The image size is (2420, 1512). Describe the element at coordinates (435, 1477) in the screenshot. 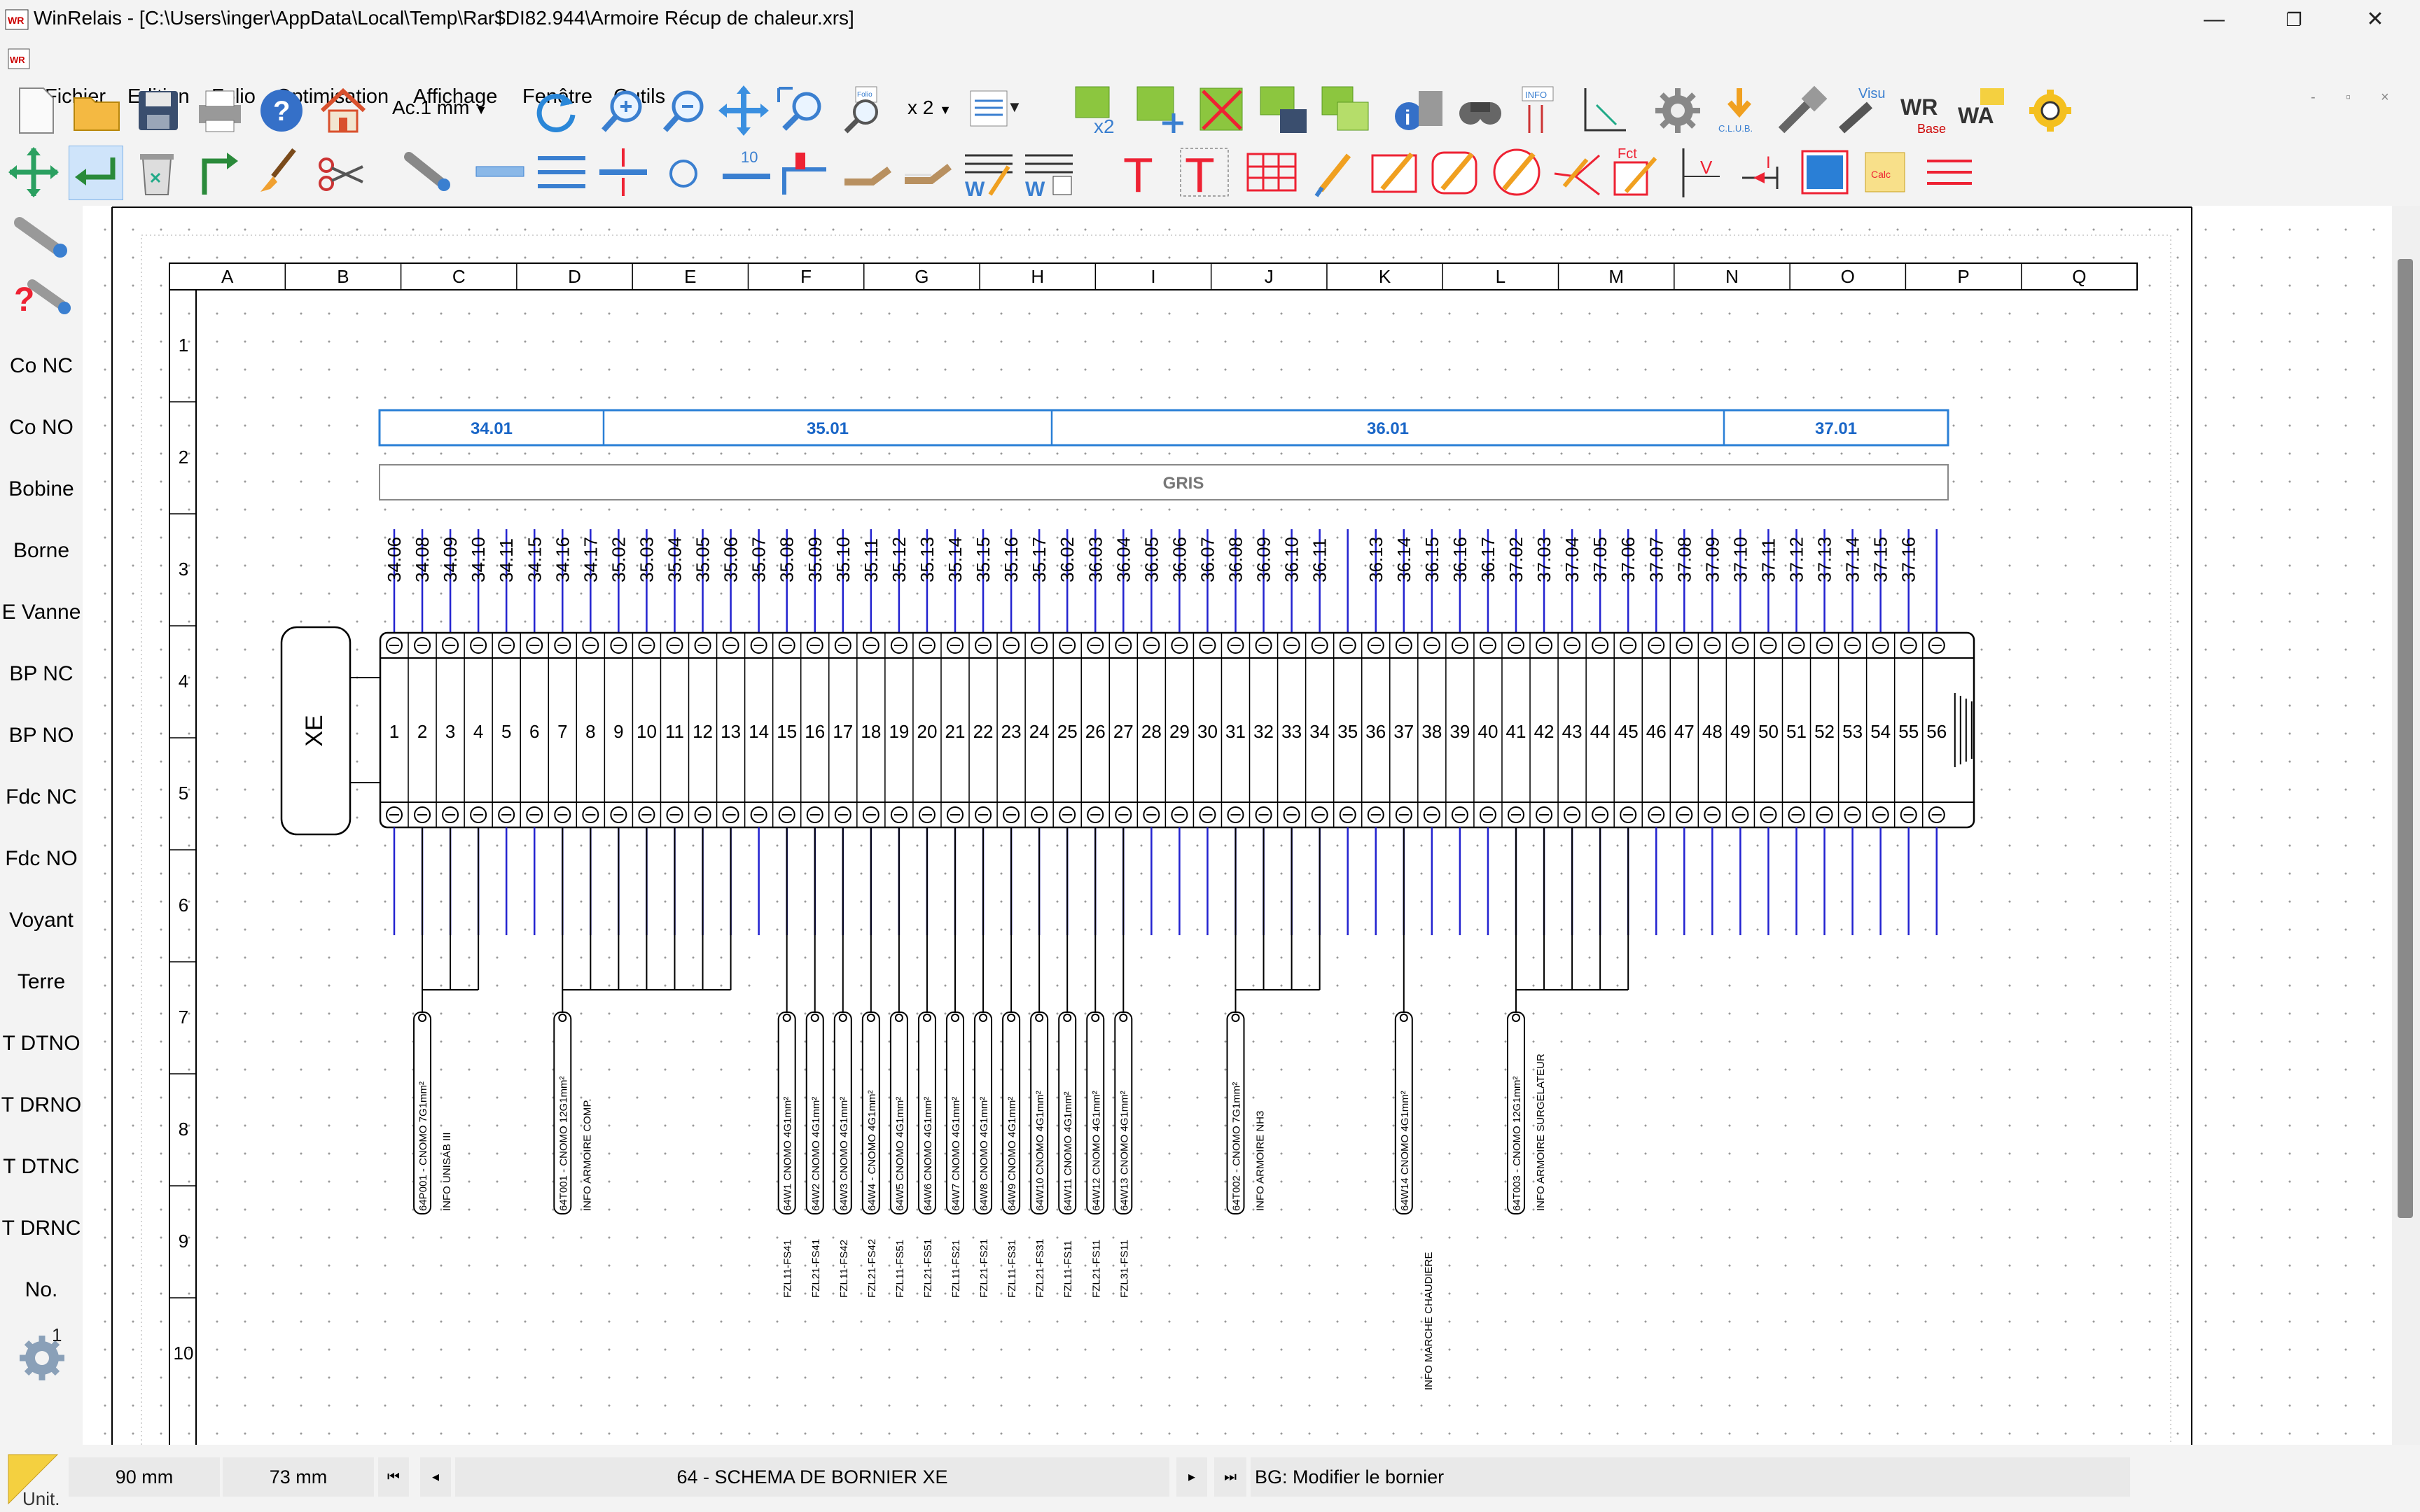

I see `prev-folio-button: ◂` at that location.